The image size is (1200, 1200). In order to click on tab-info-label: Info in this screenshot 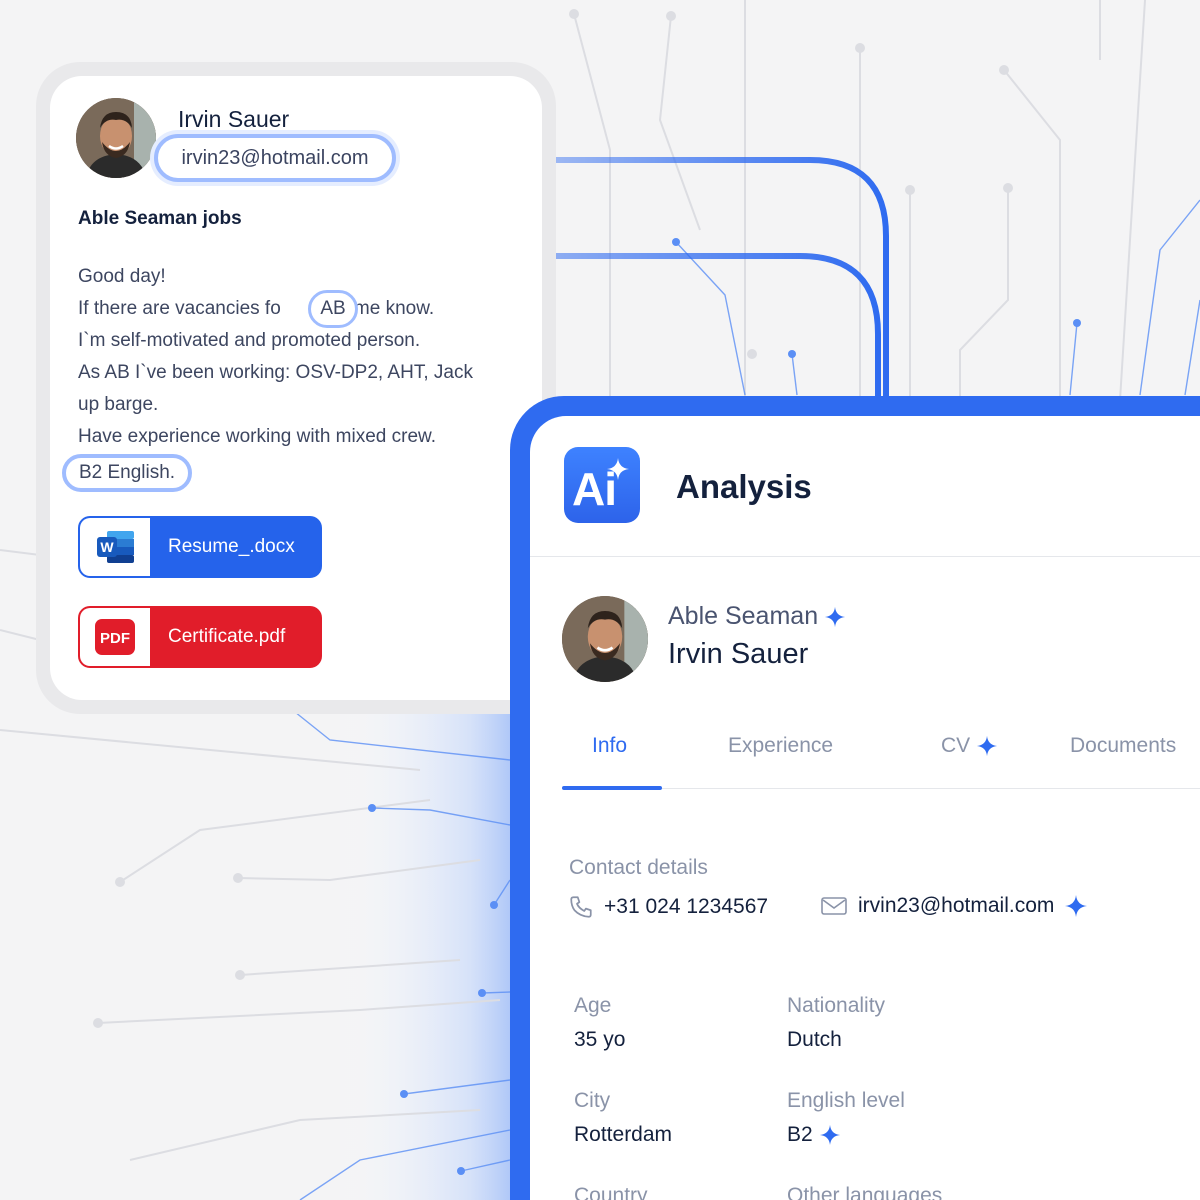, I will do `click(610, 745)`.